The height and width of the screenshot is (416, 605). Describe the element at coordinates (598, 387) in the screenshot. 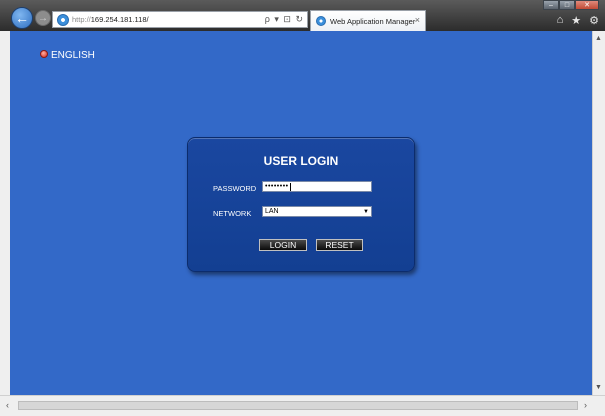

I see `scroll-down-icon: ▼` at that location.